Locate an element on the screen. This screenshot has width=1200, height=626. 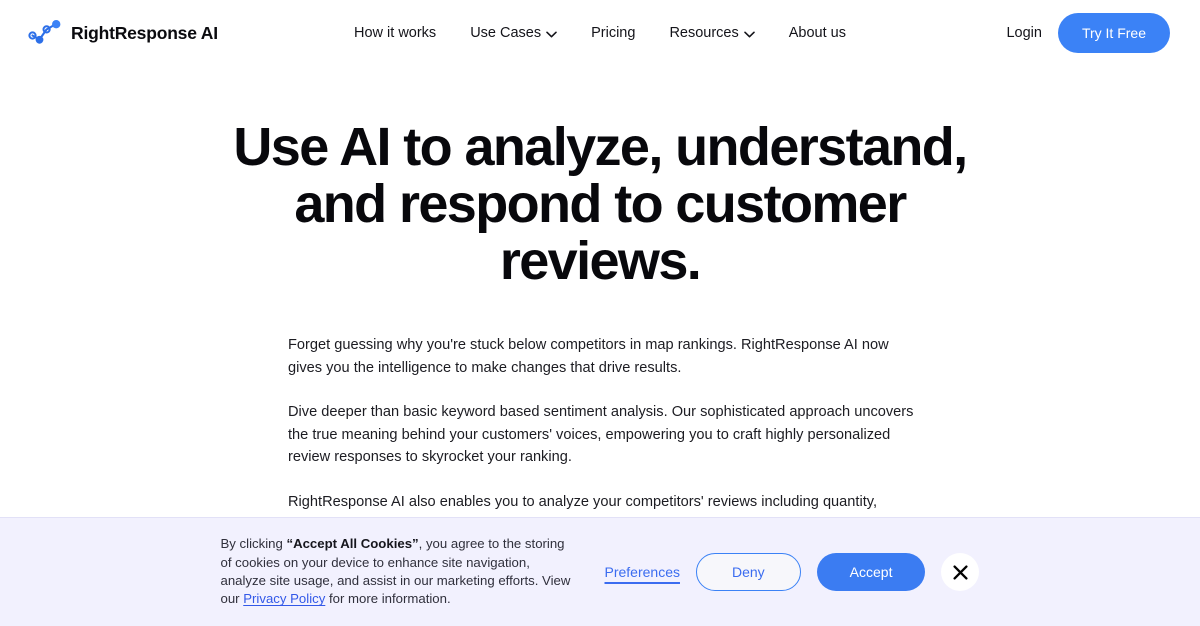
brand-name: RightResponse AI is located at coordinates (144, 32).